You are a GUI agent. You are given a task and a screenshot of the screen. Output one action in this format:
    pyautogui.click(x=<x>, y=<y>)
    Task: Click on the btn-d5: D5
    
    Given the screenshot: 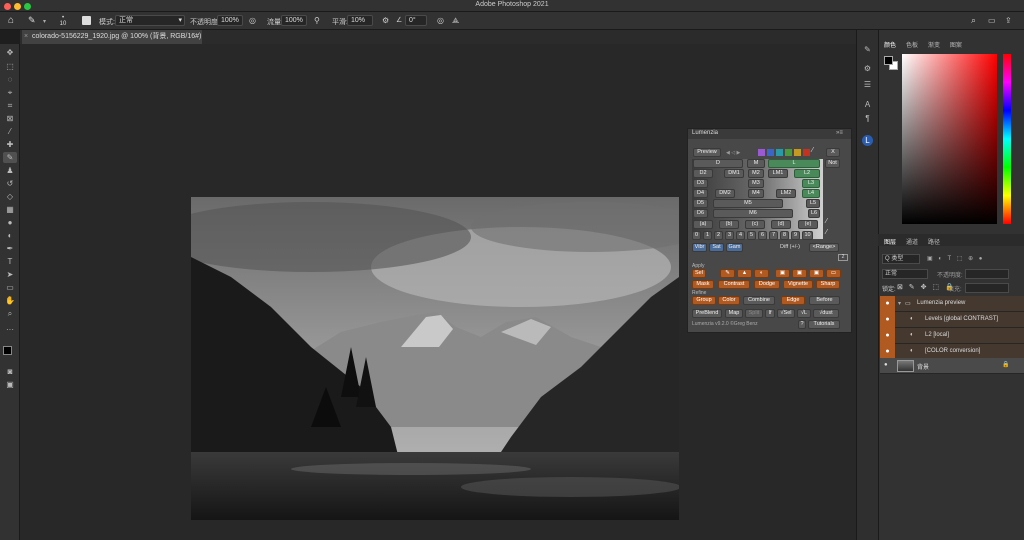 What is the action you would take?
    pyautogui.click(x=700, y=203)
    